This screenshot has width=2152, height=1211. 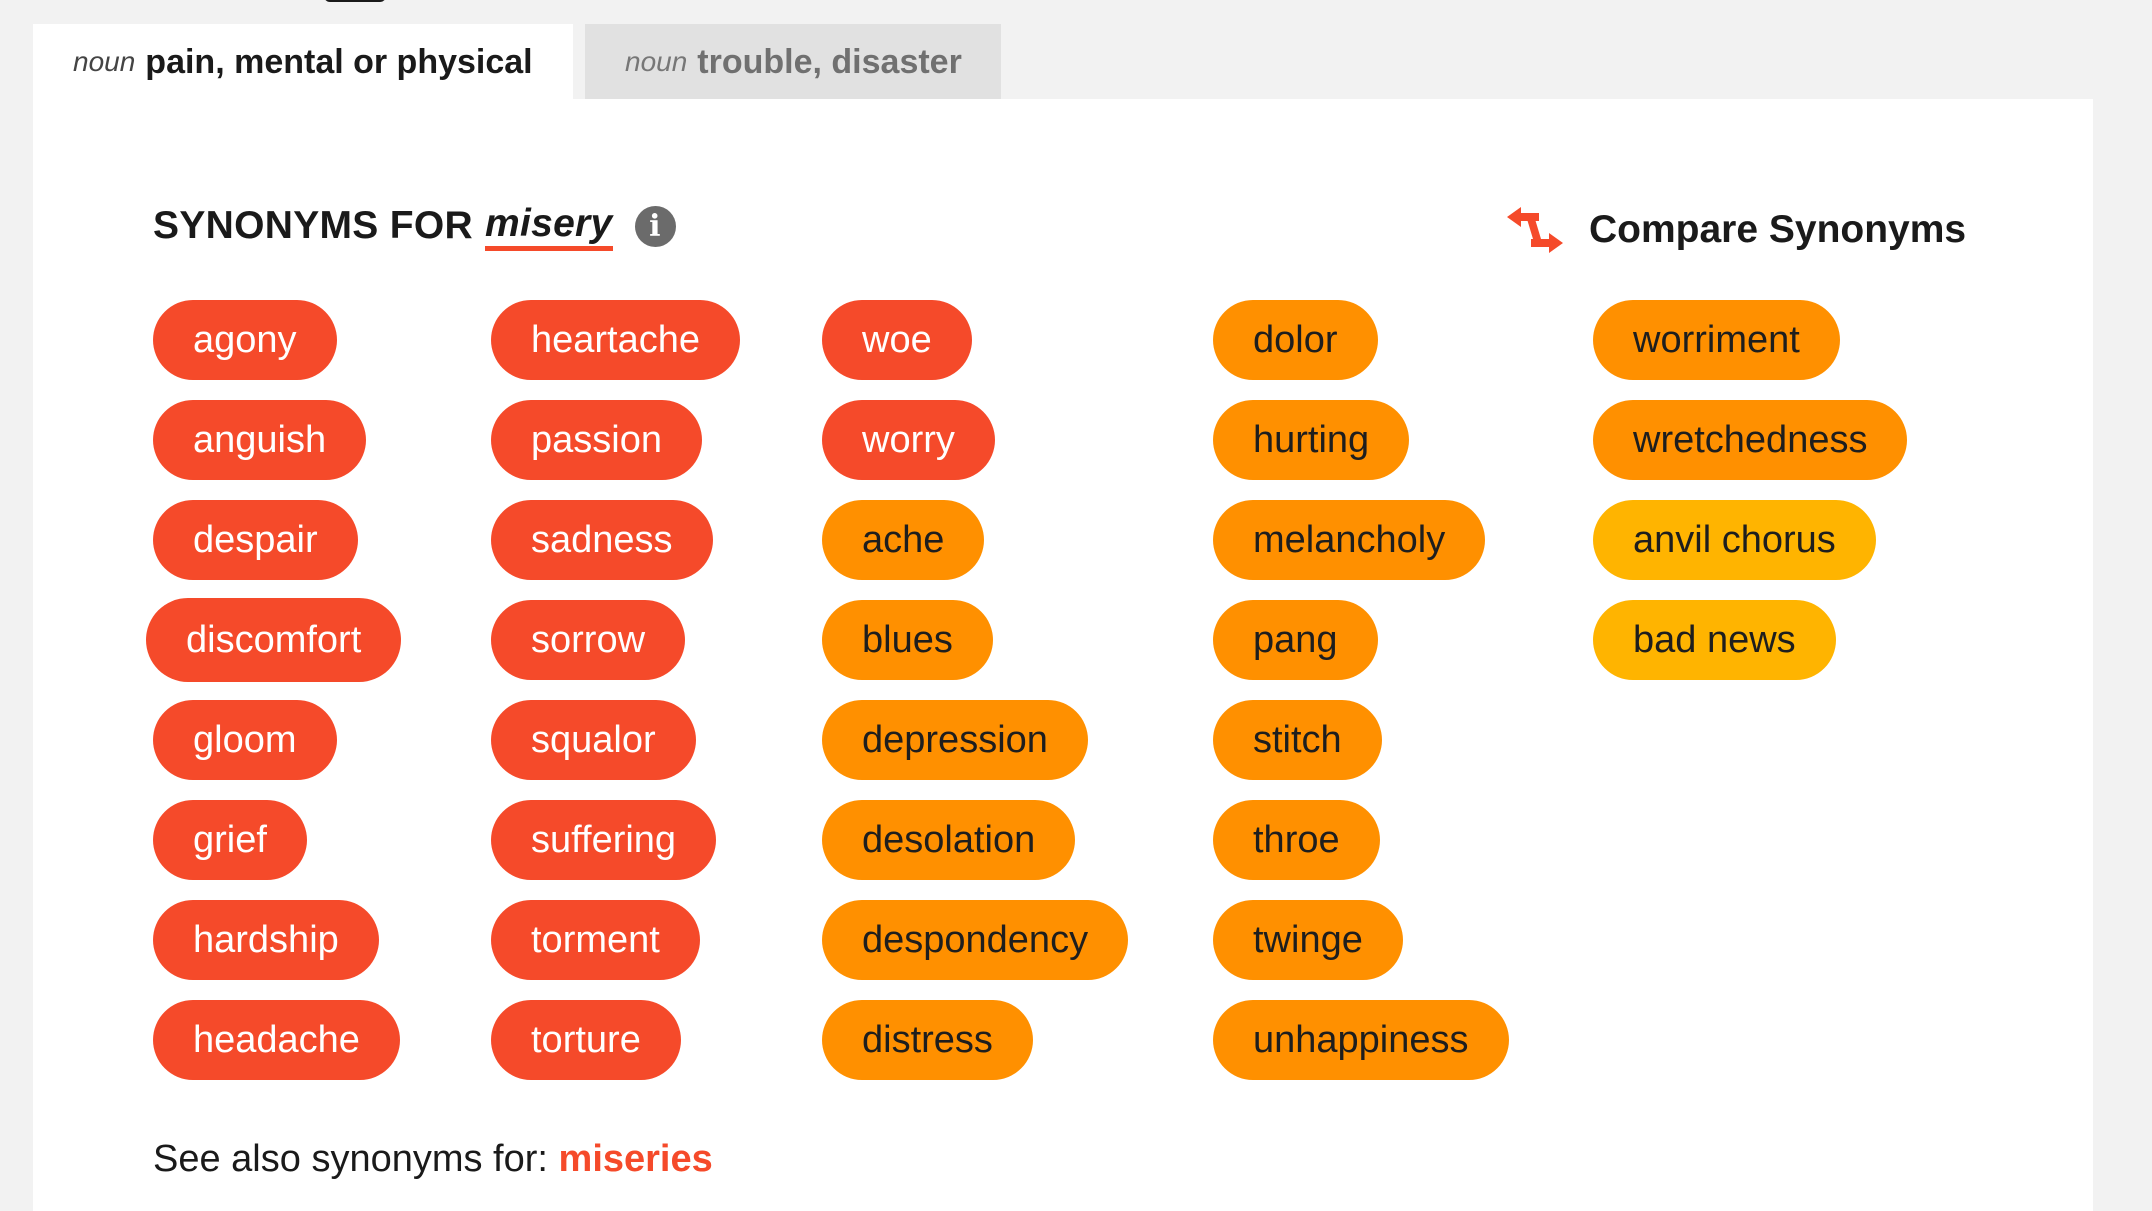 What do you see at coordinates (588, 640) in the screenshot?
I see `synonym-chip-sorrow: sorrow` at bounding box center [588, 640].